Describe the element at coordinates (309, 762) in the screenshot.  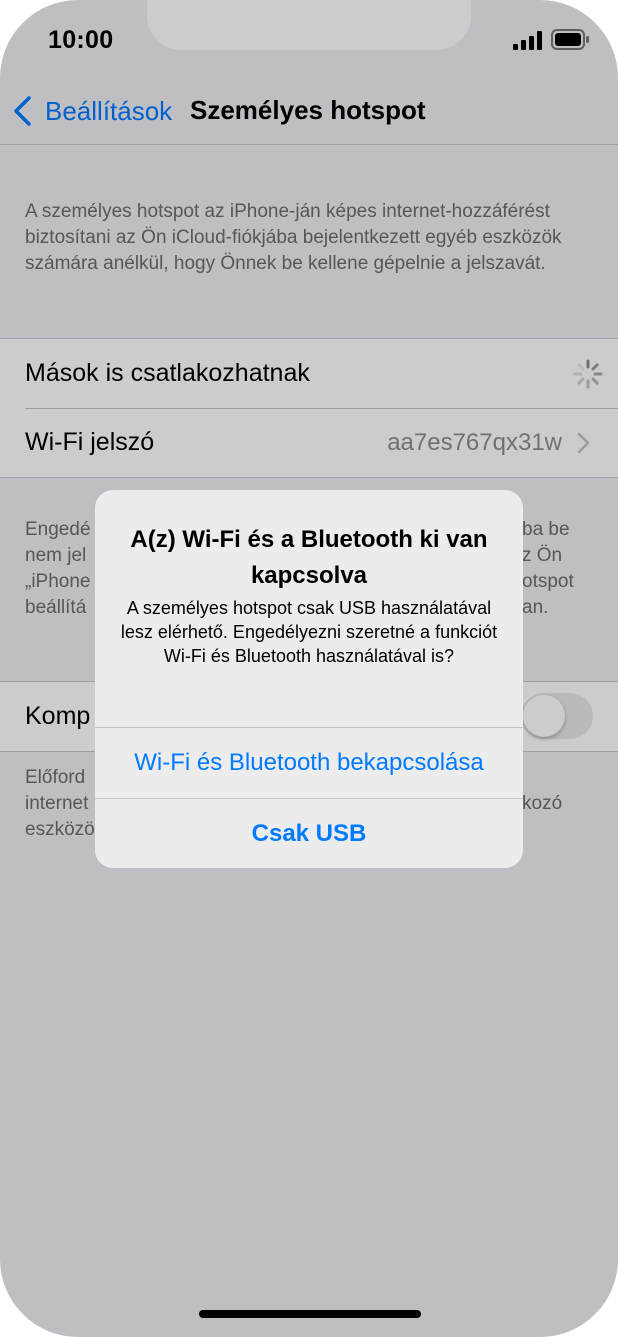
I see `enable-wifi-bluetooth-button: Wi-Fi és Bluetooth bekapcsolása` at that location.